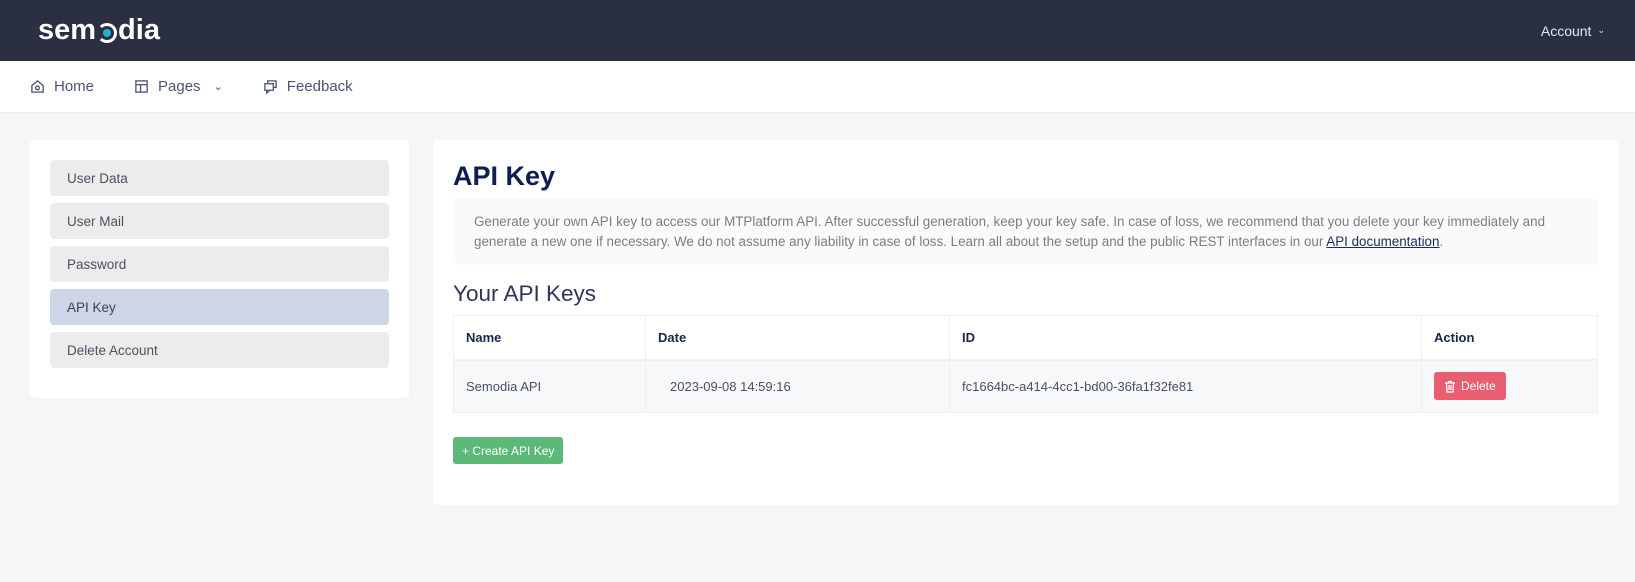  Describe the element at coordinates (74, 86) in the screenshot. I see `nav-home-label: Home` at that location.